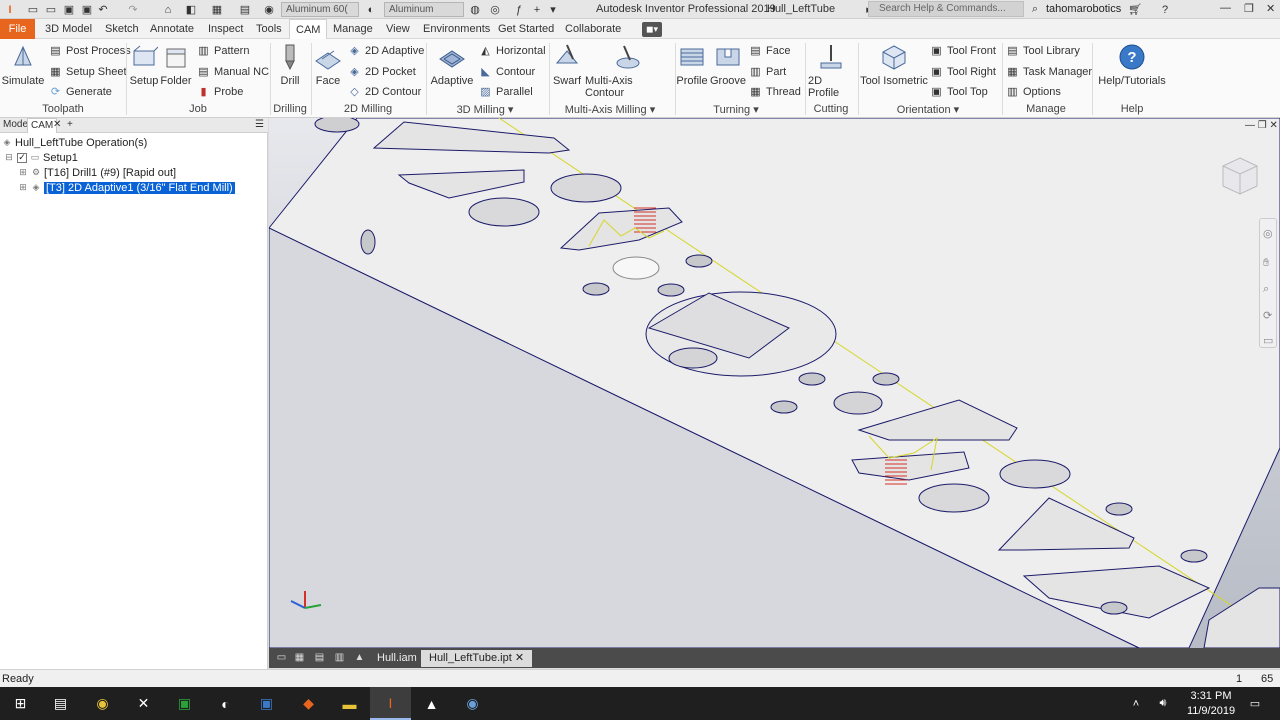 This screenshot has height=720, width=1280. Describe the element at coordinates (1261, 125) in the screenshot. I see `viewport-minimize-icon: — ❐ ✕` at that location.